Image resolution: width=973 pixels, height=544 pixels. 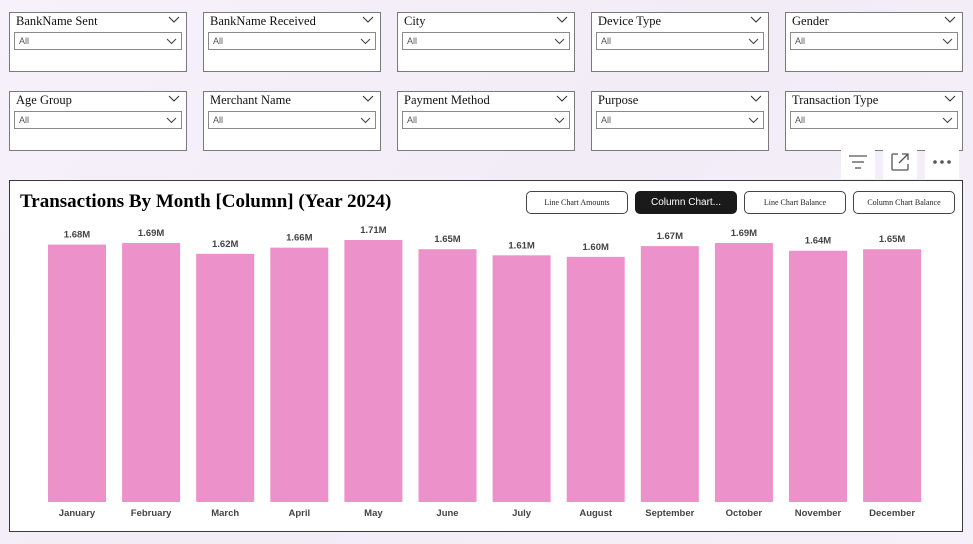 What do you see at coordinates (818, 241) in the screenshot?
I see `data-label: 1.64M` at bounding box center [818, 241].